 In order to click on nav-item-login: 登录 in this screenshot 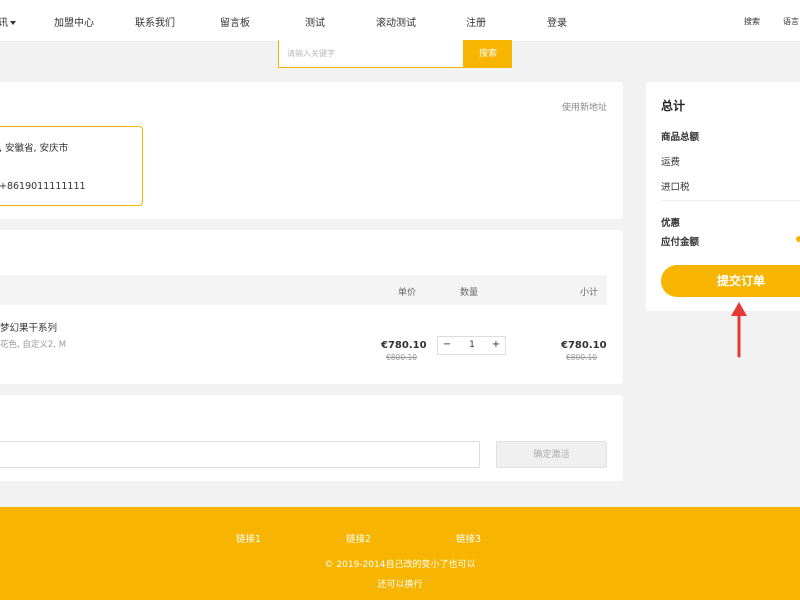, I will do `click(557, 21)`.